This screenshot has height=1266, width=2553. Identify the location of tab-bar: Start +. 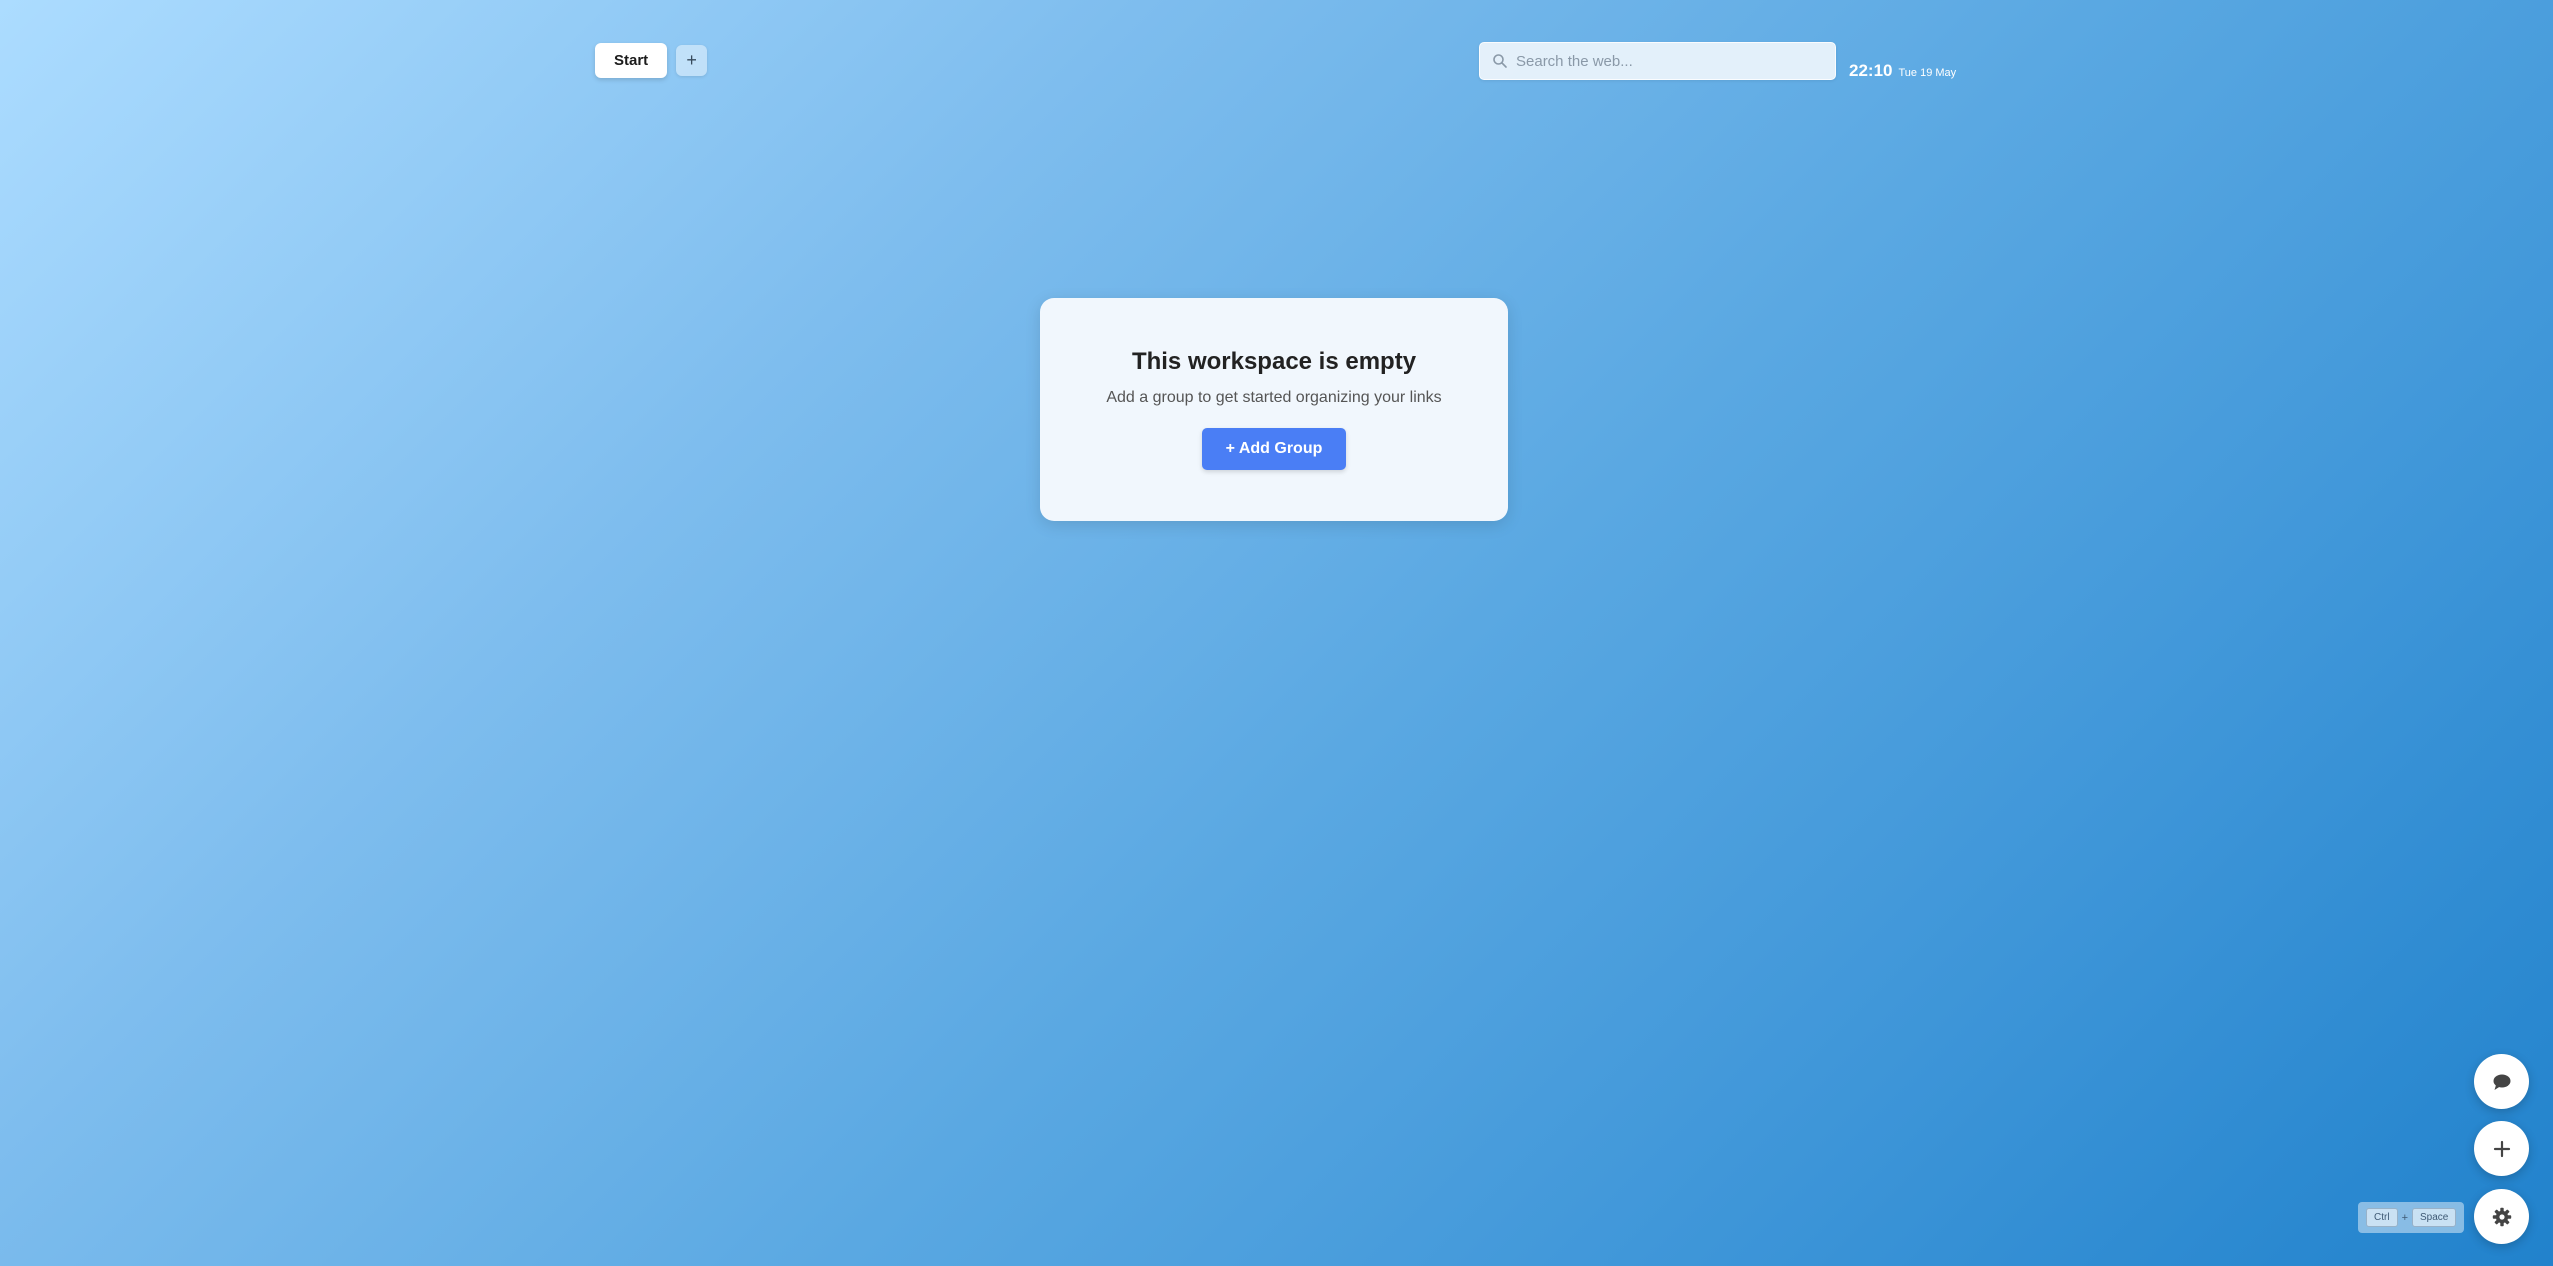
(651, 60).